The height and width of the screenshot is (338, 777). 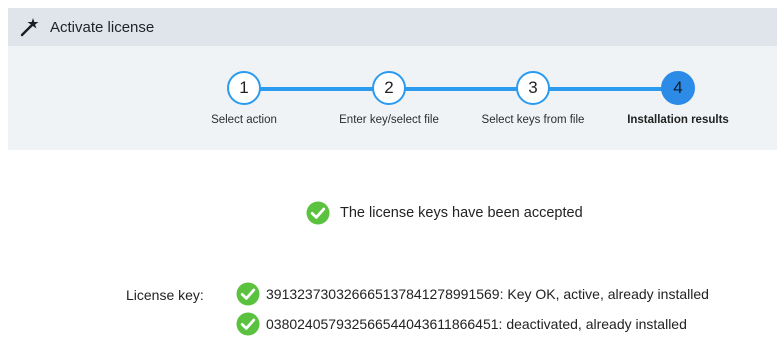 I want to click on step-3-circle: 3, so click(x=533, y=88).